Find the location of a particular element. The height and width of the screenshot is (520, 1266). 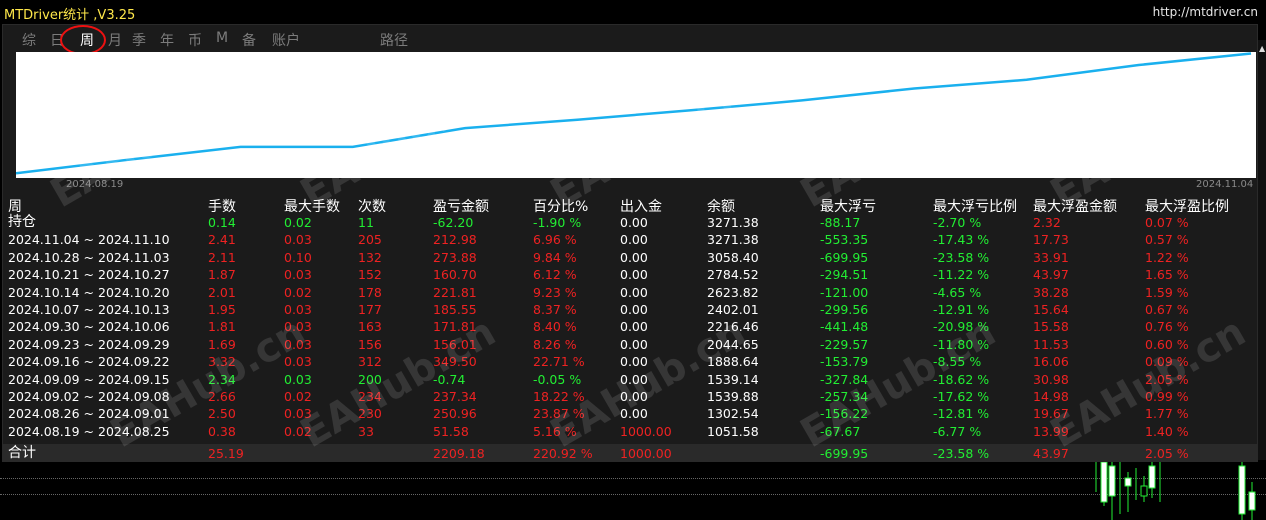

row-label: 2024.08.26 ~ 2024.09.01 is located at coordinates (89, 414).